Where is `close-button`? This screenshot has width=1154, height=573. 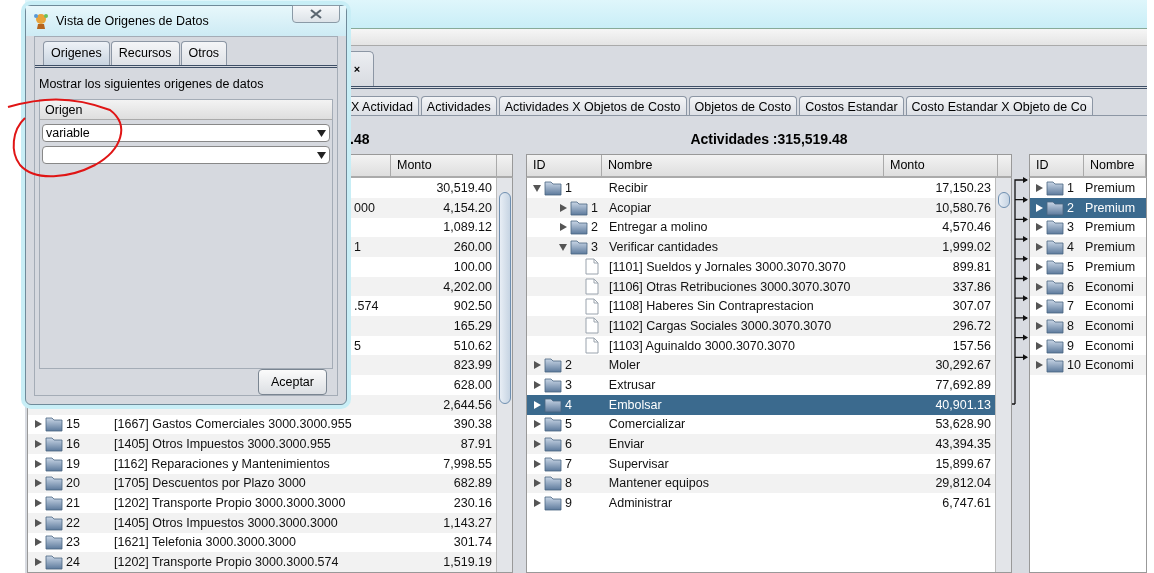 close-button is located at coordinates (316, 14).